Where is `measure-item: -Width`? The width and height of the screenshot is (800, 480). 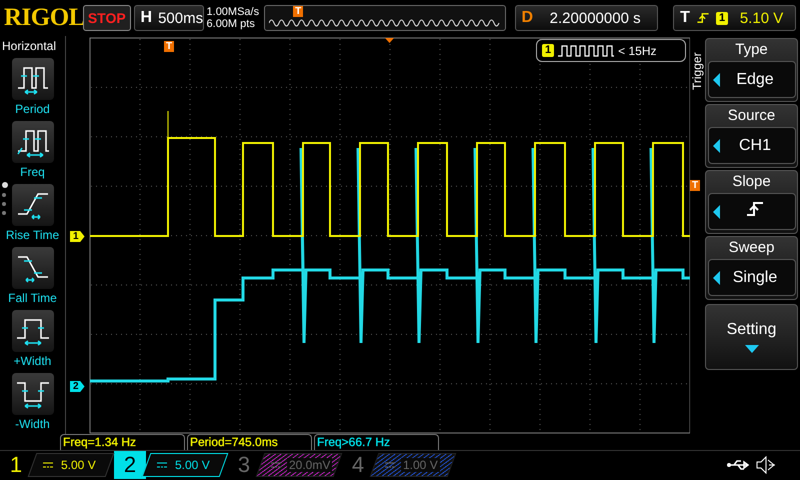
measure-item: -Width is located at coordinates (33, 402).